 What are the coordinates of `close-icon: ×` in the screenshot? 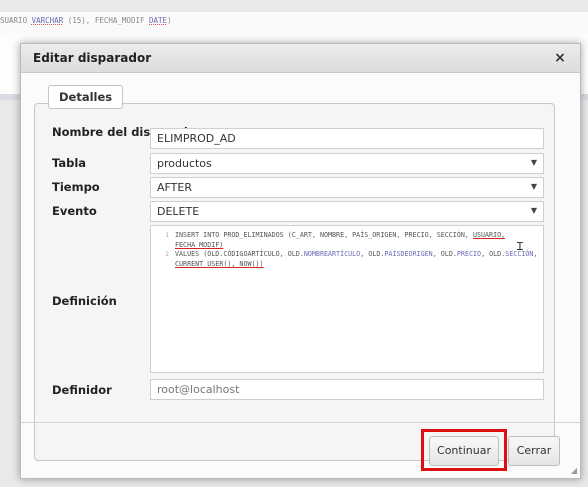 It's located at (560, 58).